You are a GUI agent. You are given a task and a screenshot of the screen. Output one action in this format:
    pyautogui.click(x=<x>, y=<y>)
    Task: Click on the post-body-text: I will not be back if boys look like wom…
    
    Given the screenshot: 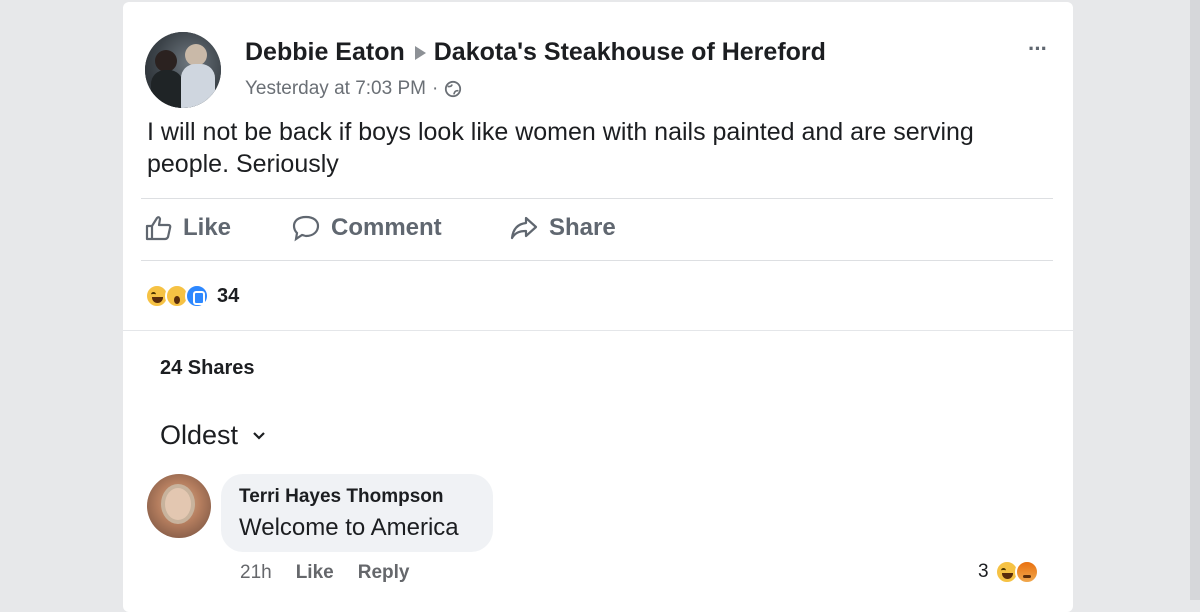 What is the action you would take?
    pyautogui.click(x=560, y=148)
    